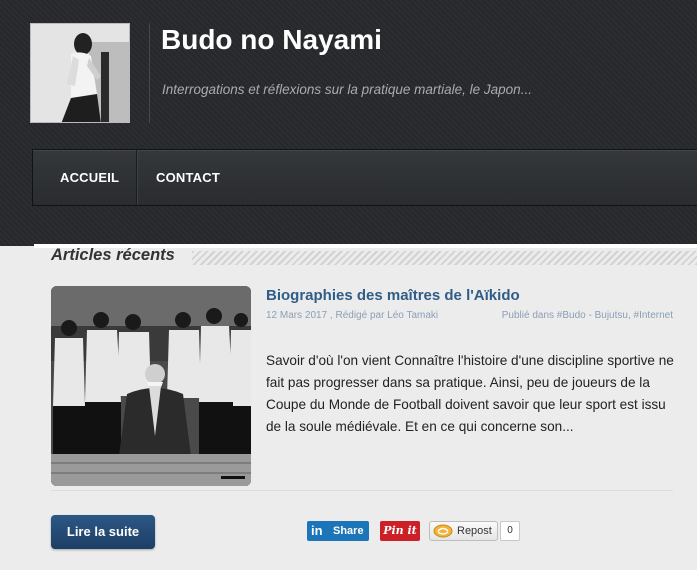 Image resolution: width=697 pixels, height=570 pixels. Describe the element at coordinates (362, 490) in the screenshot. I see `post-divider` at that location.